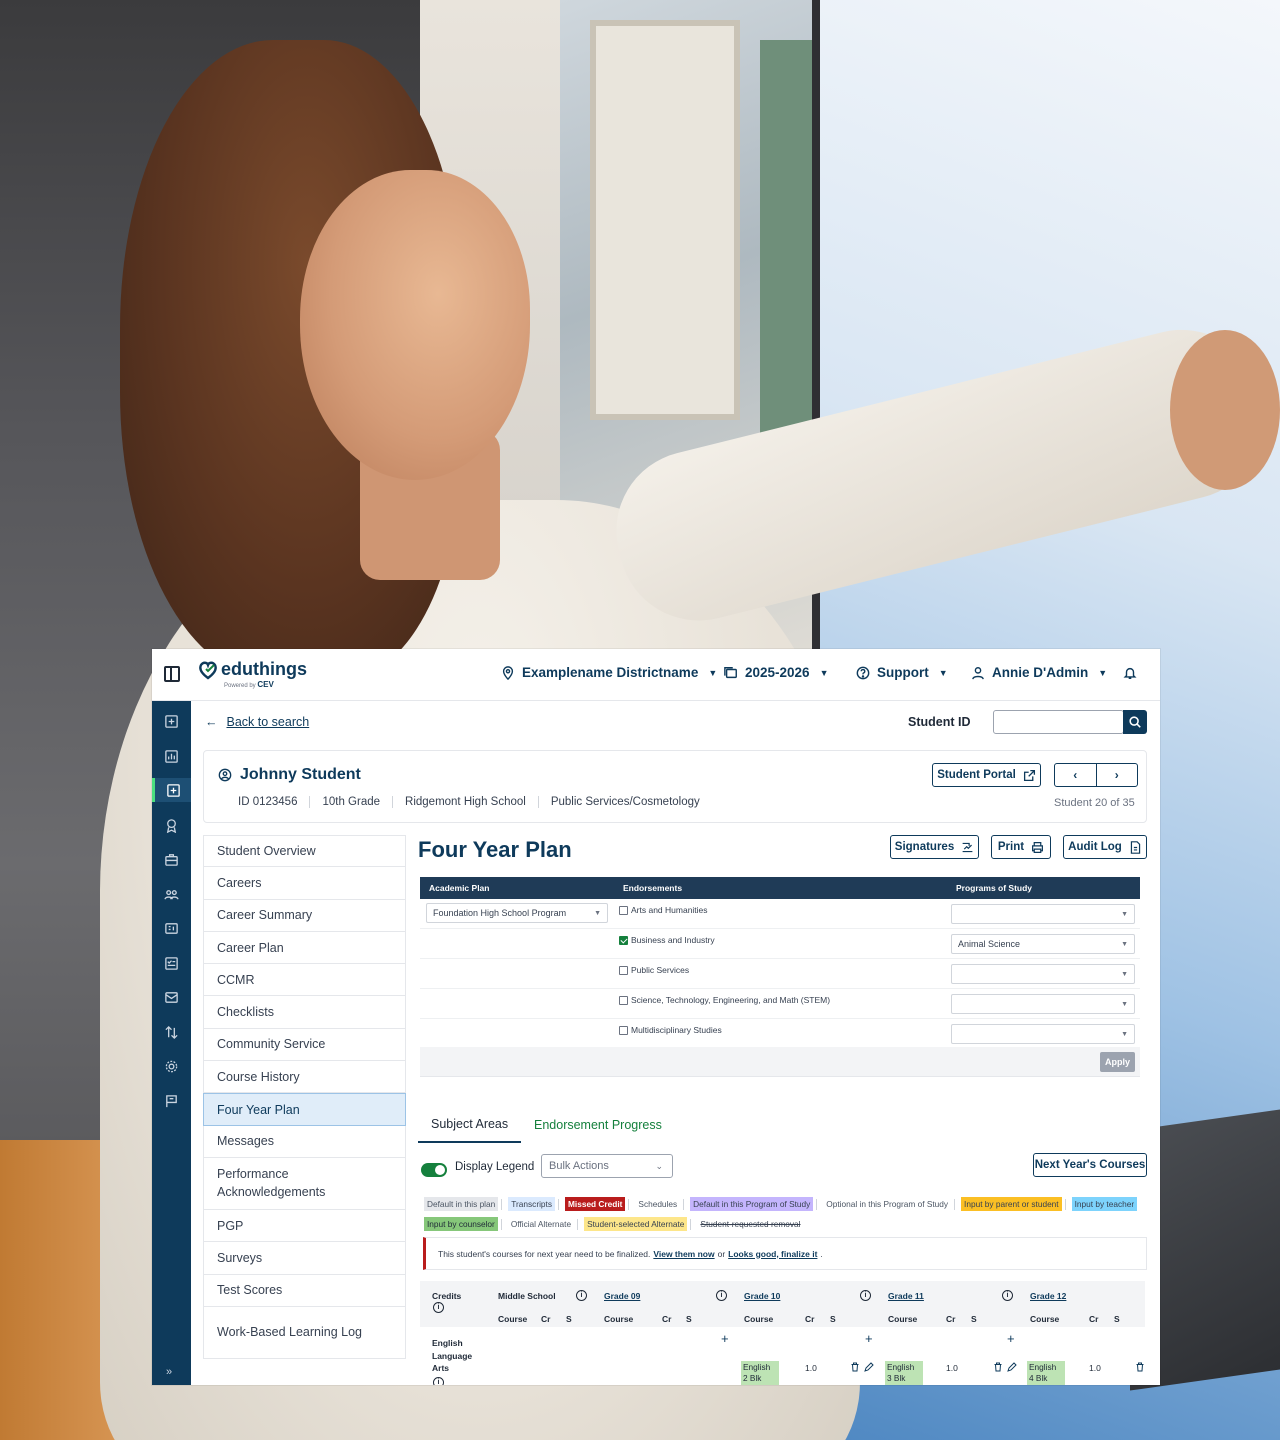 The image size is (1280, 1440). What do you see at coordinates (904, 1373) in the screenshot?
I see `course-cell-grade-11: English 3 Blk` at bounding box center [904, 1373].